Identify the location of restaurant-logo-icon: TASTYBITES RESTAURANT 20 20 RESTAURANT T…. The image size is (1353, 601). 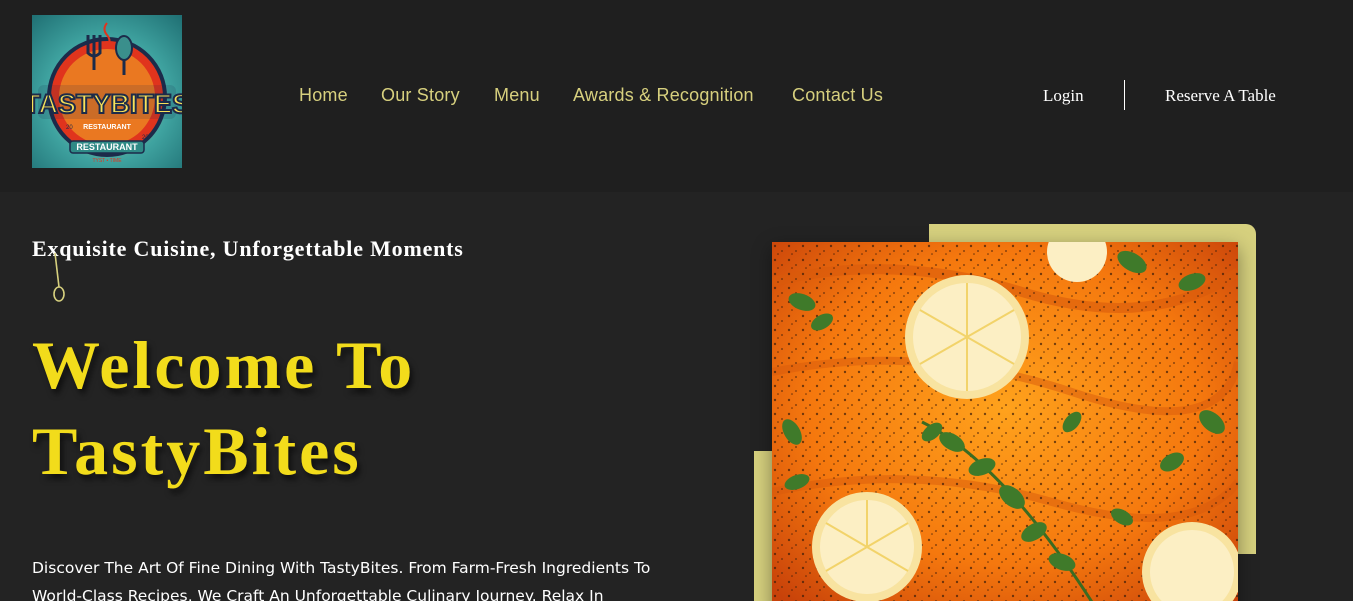
(107, 91).